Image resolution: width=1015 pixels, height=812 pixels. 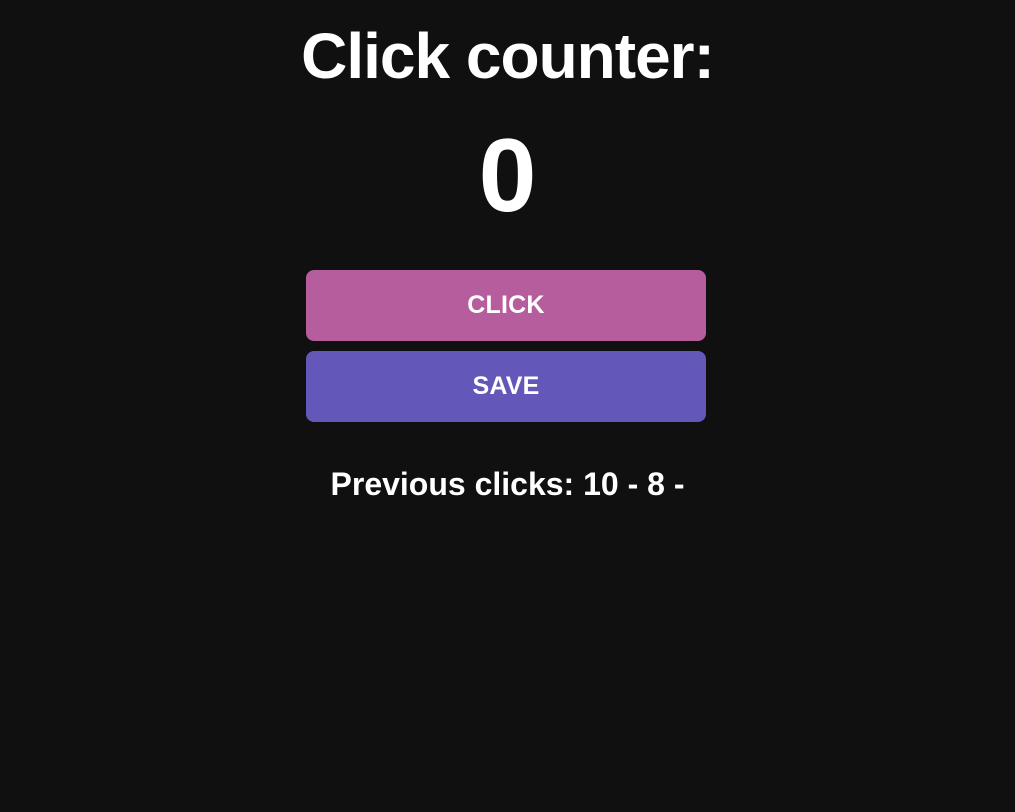 What do you see at coordinates (506, 386) in the screenshot?
I see `save-button: SAVE` at bounding box center [506, 386].